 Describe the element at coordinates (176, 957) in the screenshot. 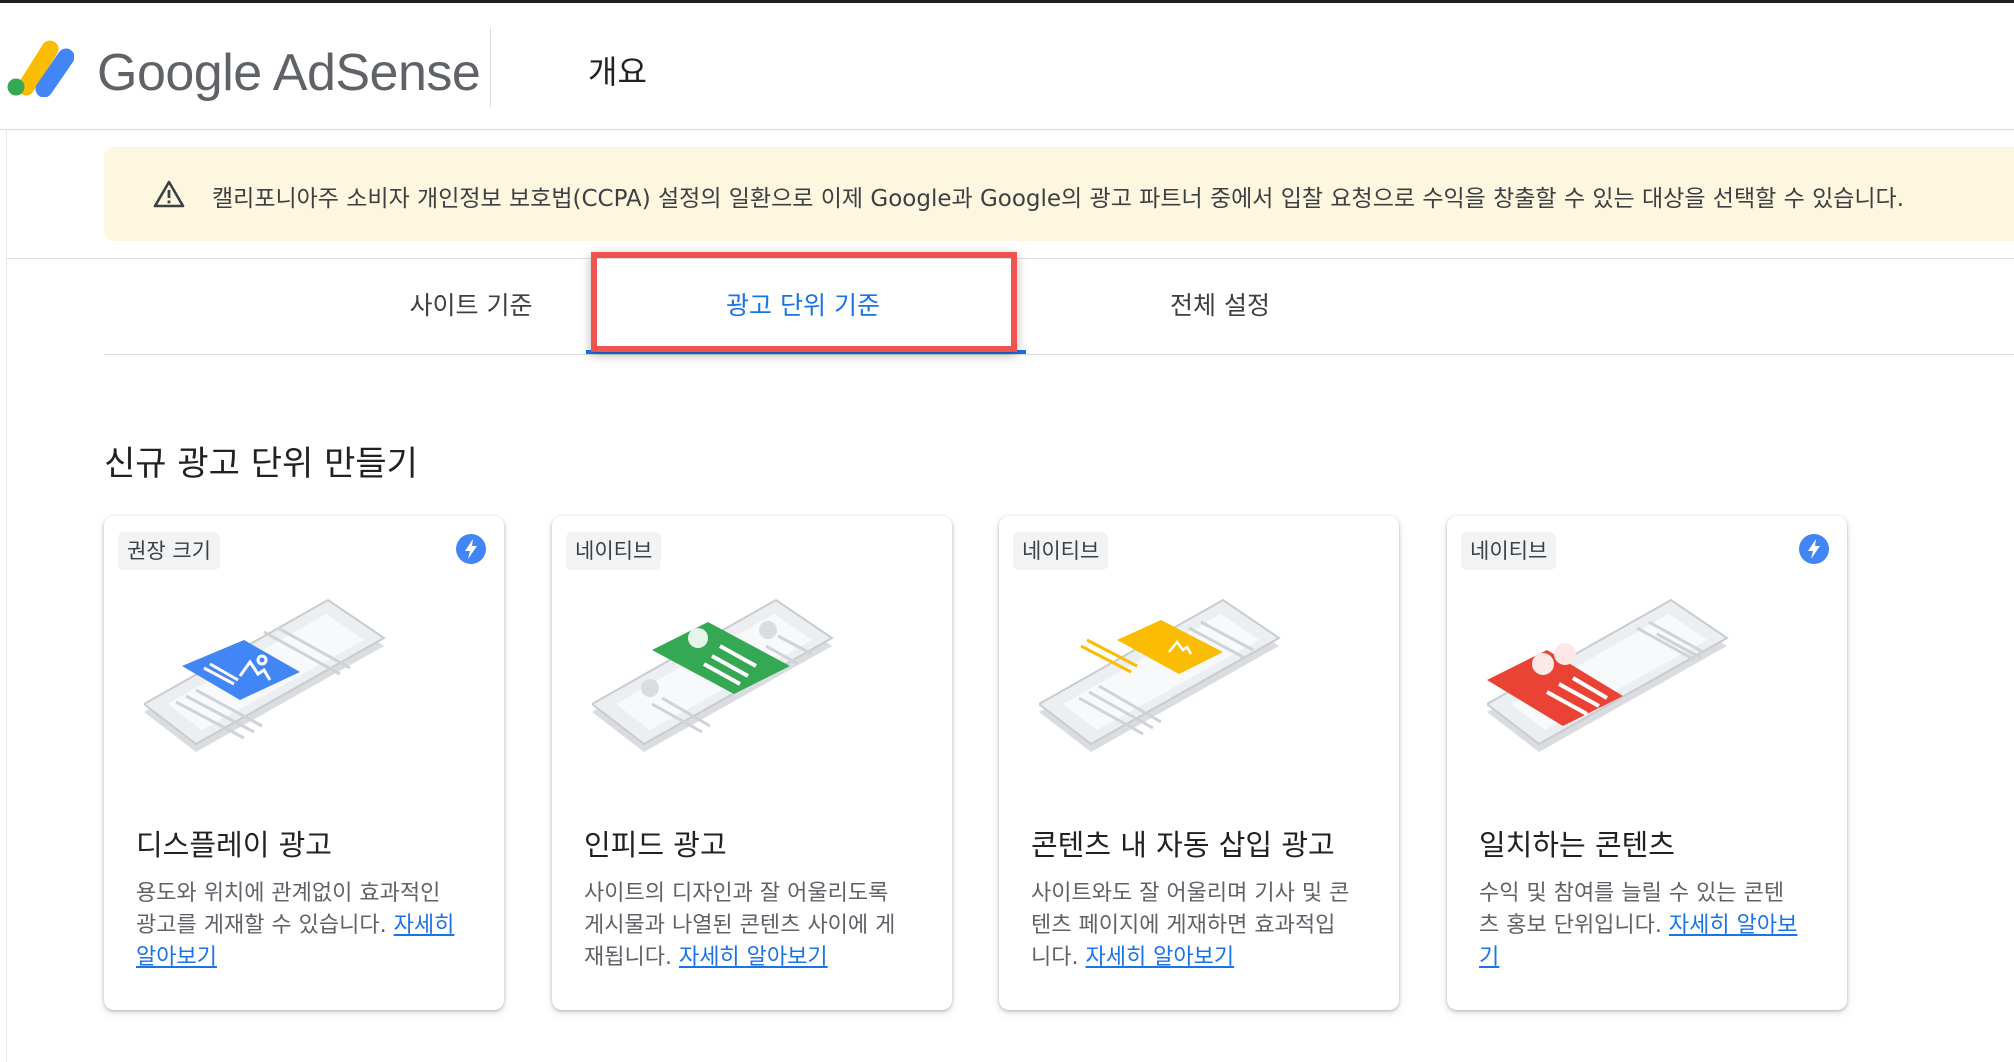

I see `learn-more-link: 알아보기` at that location.